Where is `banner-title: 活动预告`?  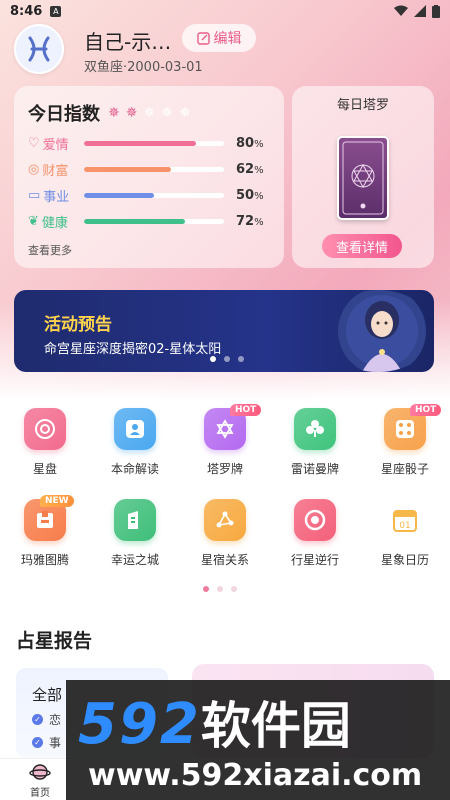 banner-title: 活动预告 is located at coordinates (78, 325).